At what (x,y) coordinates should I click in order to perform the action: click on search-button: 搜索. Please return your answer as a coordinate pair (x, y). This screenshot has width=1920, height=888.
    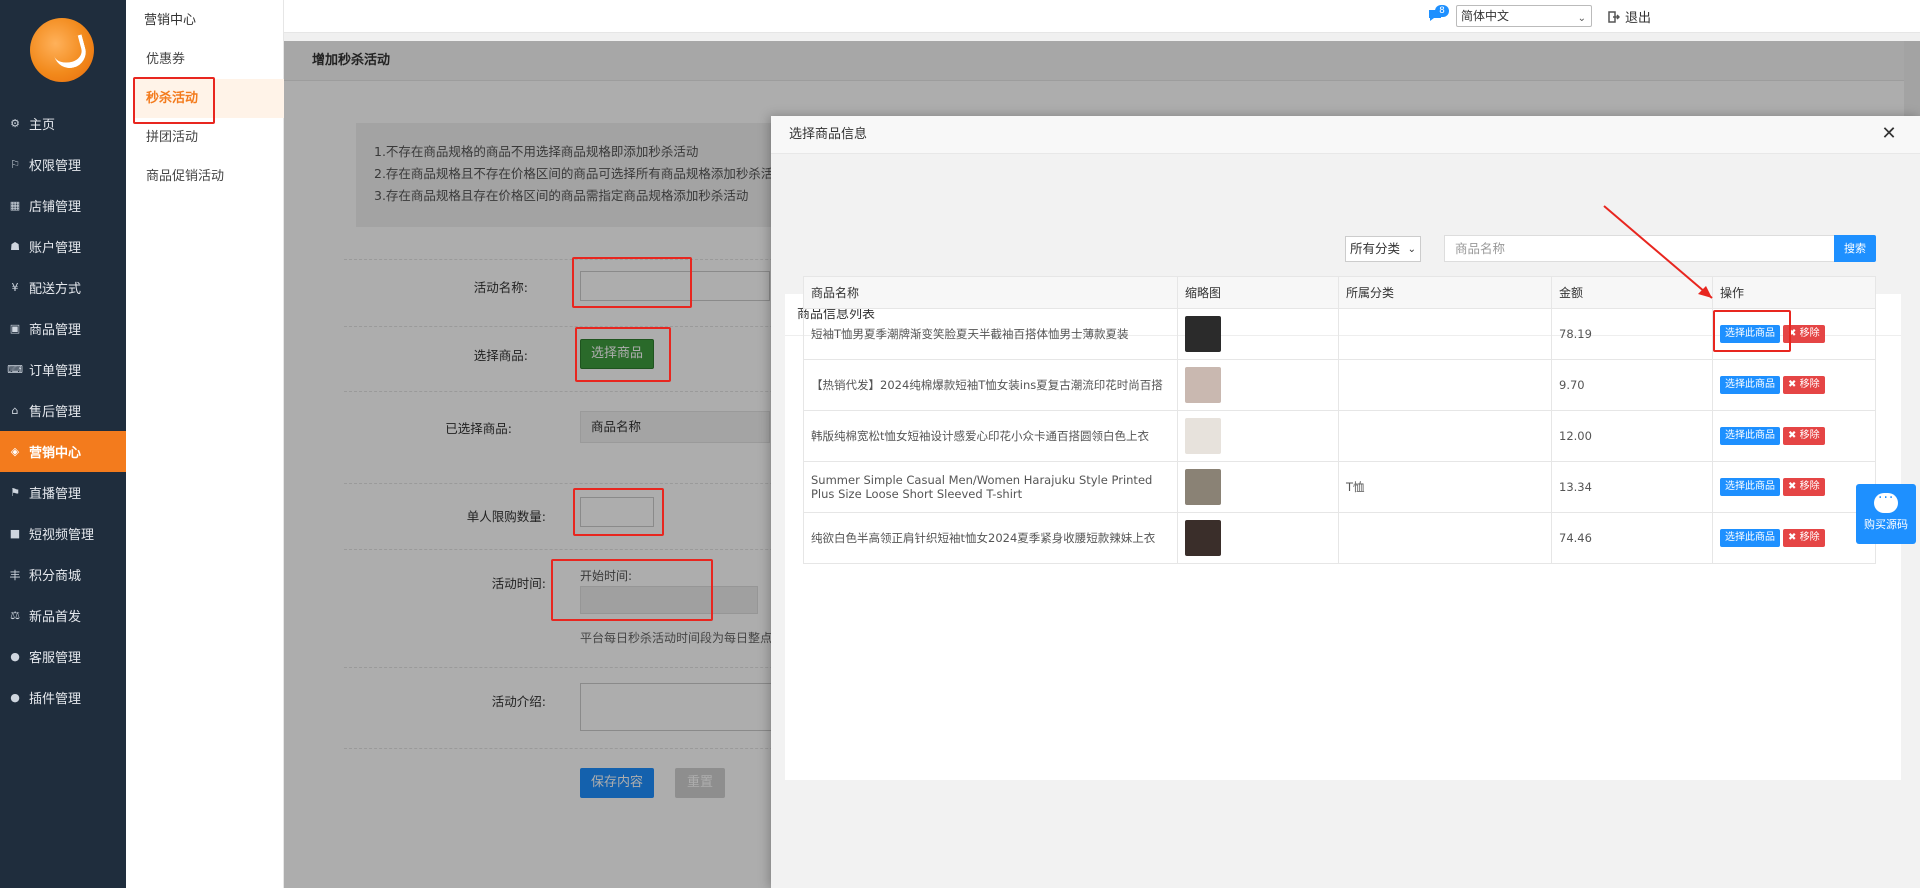
    Looking at the image, I should click on (1855, 248).